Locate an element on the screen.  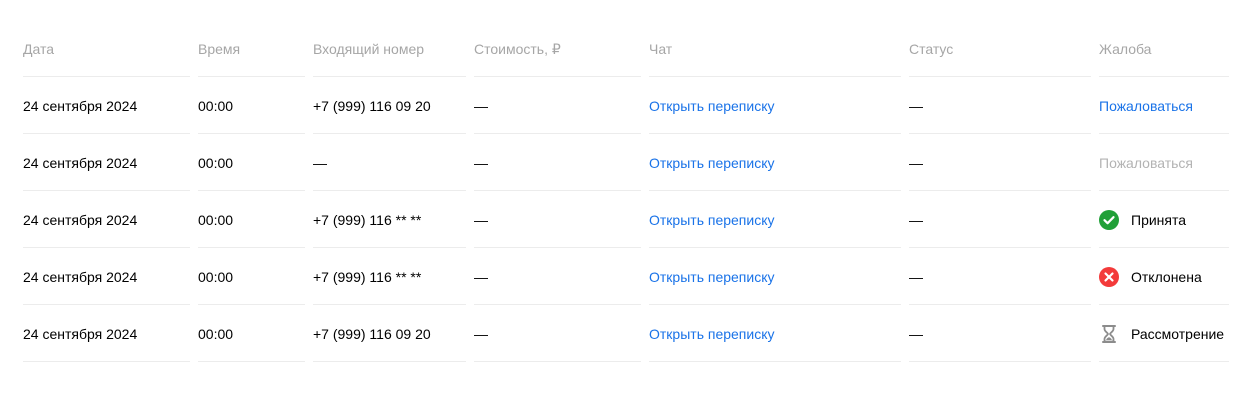
complain-link: Пожаловаться is located at coordinates (1146, 106).